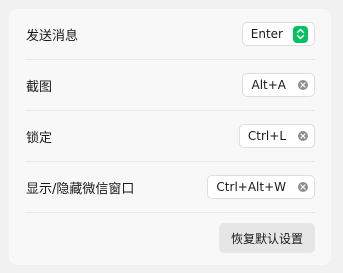 The height and width of the screenshot is (273, 343). Describe the element at coordinates (266, 238) in the screenshot. I see `reset-defaults-button: 恢复默认设置` at that location.